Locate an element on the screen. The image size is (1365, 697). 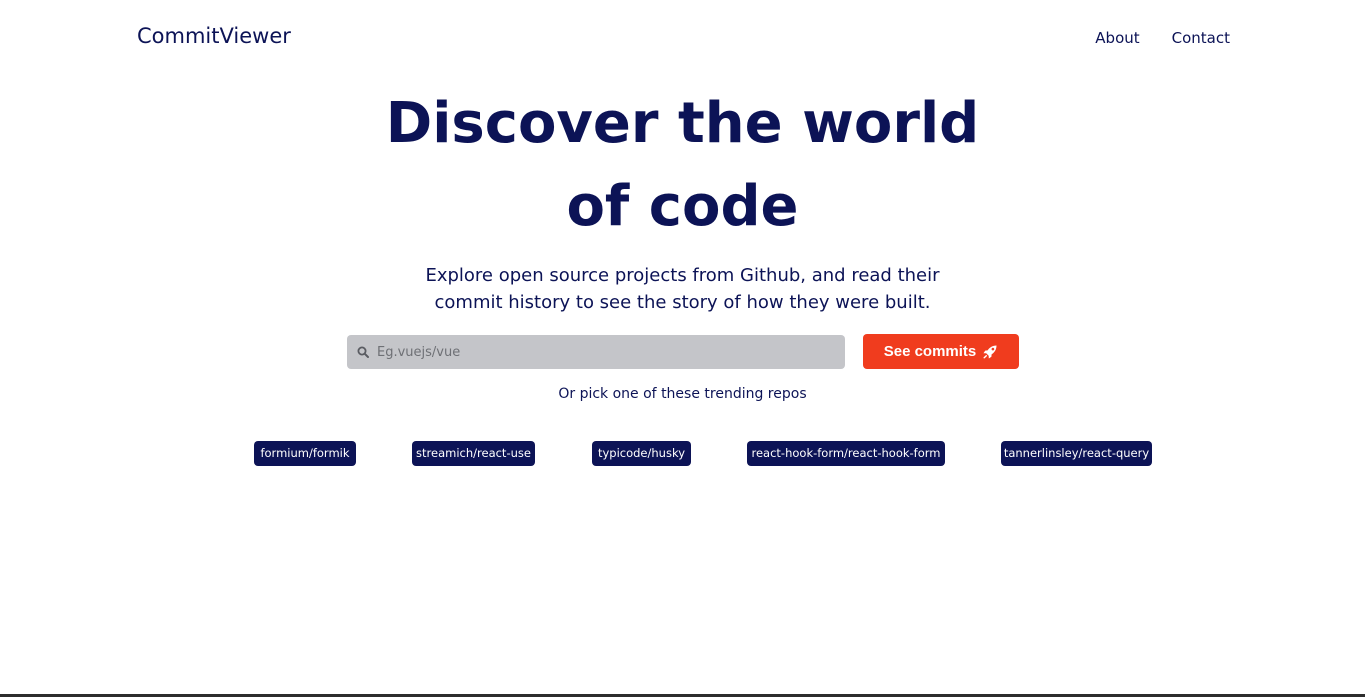
repo-tag-react-query: tannerlinsley/react-query is located at coordinates (1076, 453).